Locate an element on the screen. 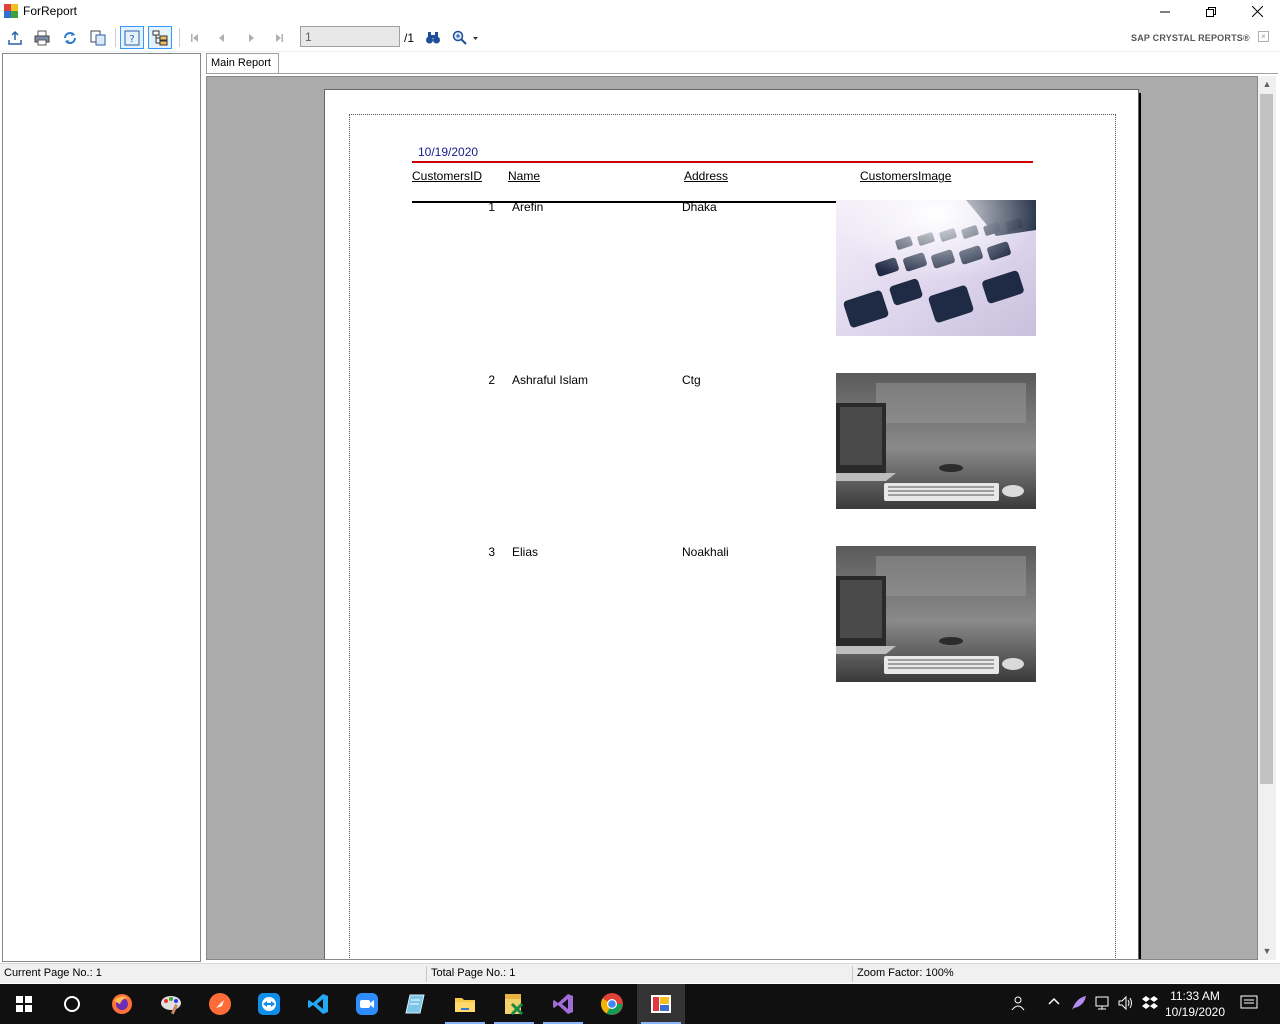 The height and width of the screenshot is (1024, 1280). zoom-icon is located at coordinates (465, 37).